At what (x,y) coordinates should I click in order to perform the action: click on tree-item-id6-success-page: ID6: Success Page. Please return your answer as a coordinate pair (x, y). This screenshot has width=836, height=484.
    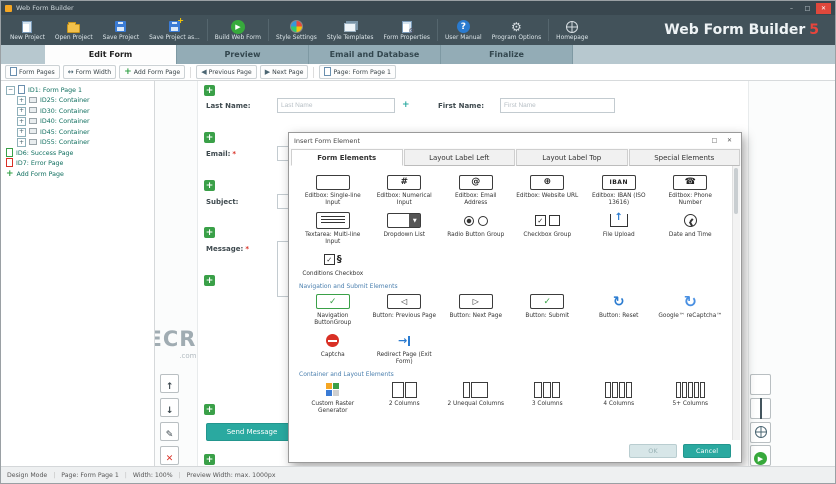
    Looking at the image, I should click on (77, 153).